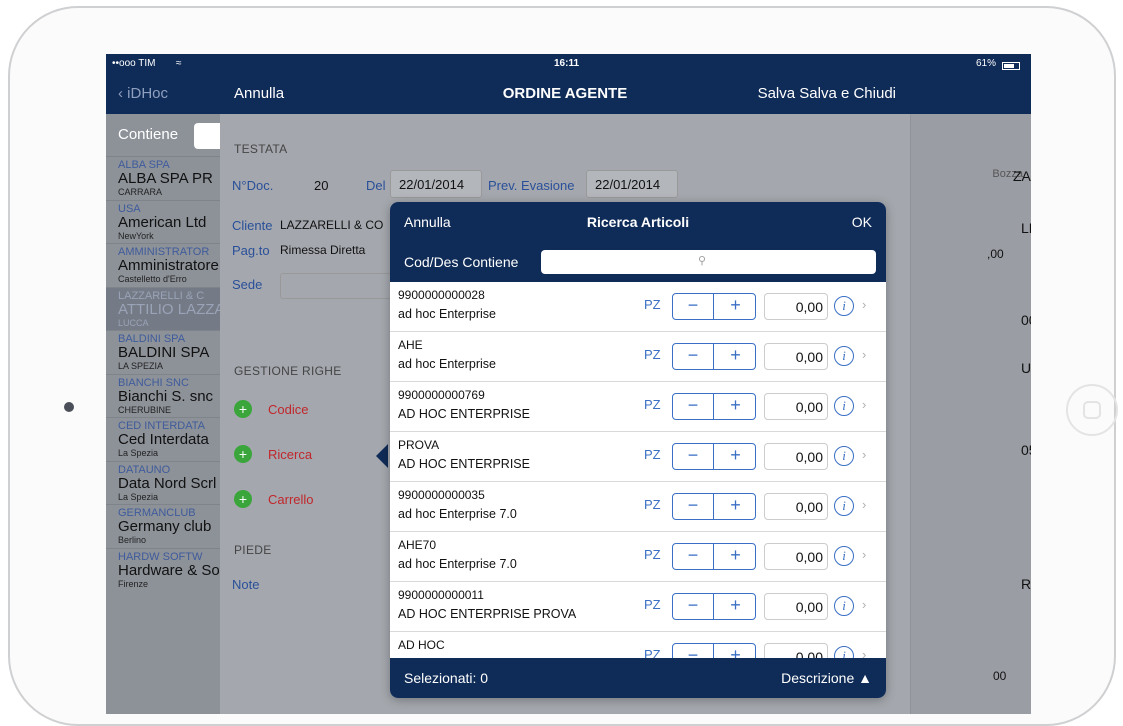 The height and width of the screenshot is (726, 1123). Describe the element at coordinates (826, 678) in the screenshot. I see `sort-description-button: Descrizione ▲` at that location.